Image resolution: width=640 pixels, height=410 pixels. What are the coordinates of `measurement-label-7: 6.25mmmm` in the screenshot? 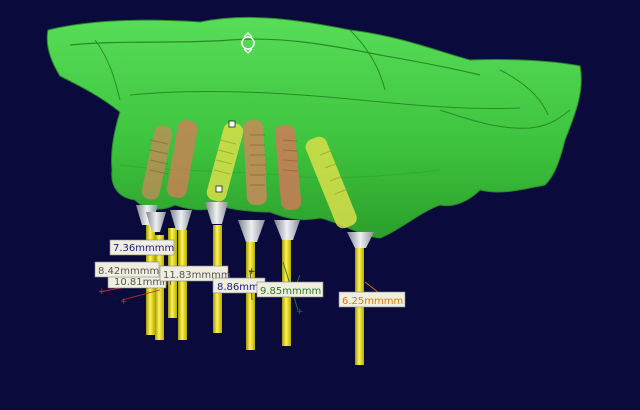 It's located at (372, 299).